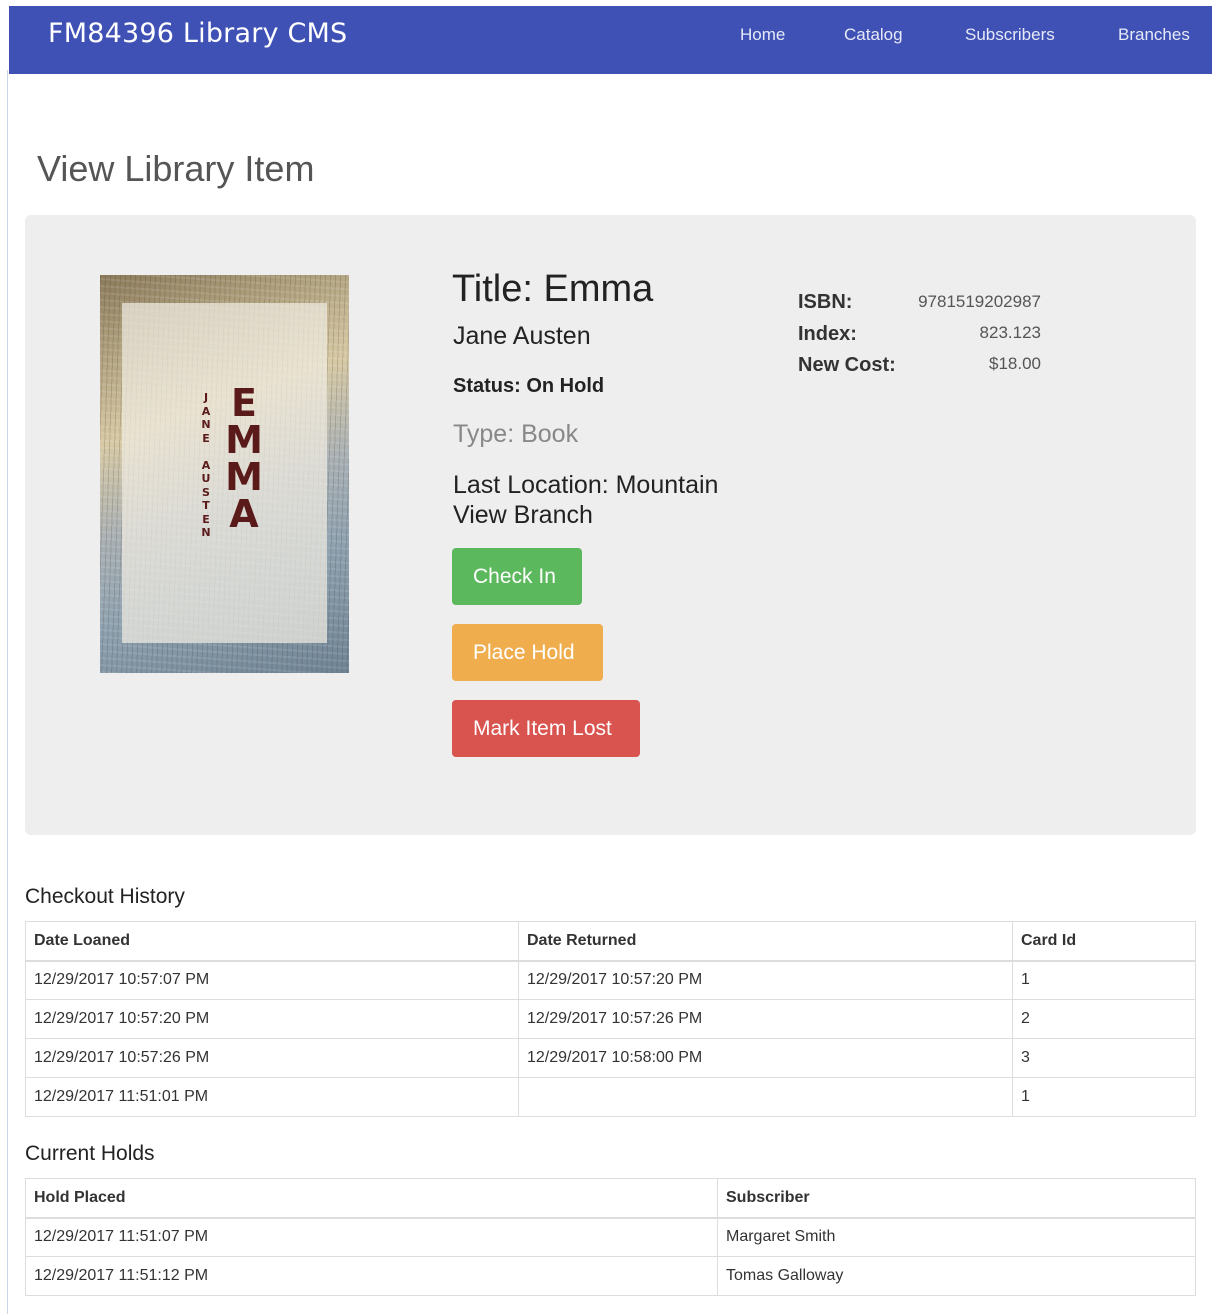  Describe the element at coordinates (90, 1153) in the screenshot. I see `current-holds-heading: Current Holds` at that location.